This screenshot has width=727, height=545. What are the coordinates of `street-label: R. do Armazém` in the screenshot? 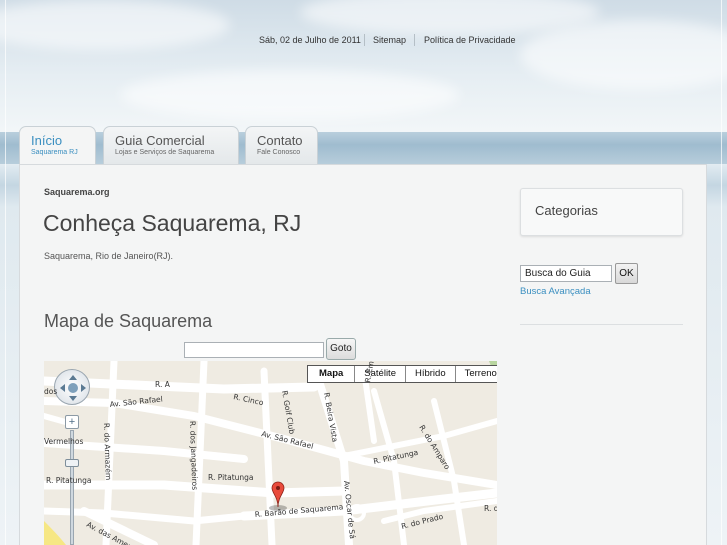 It's located at (107, 452).